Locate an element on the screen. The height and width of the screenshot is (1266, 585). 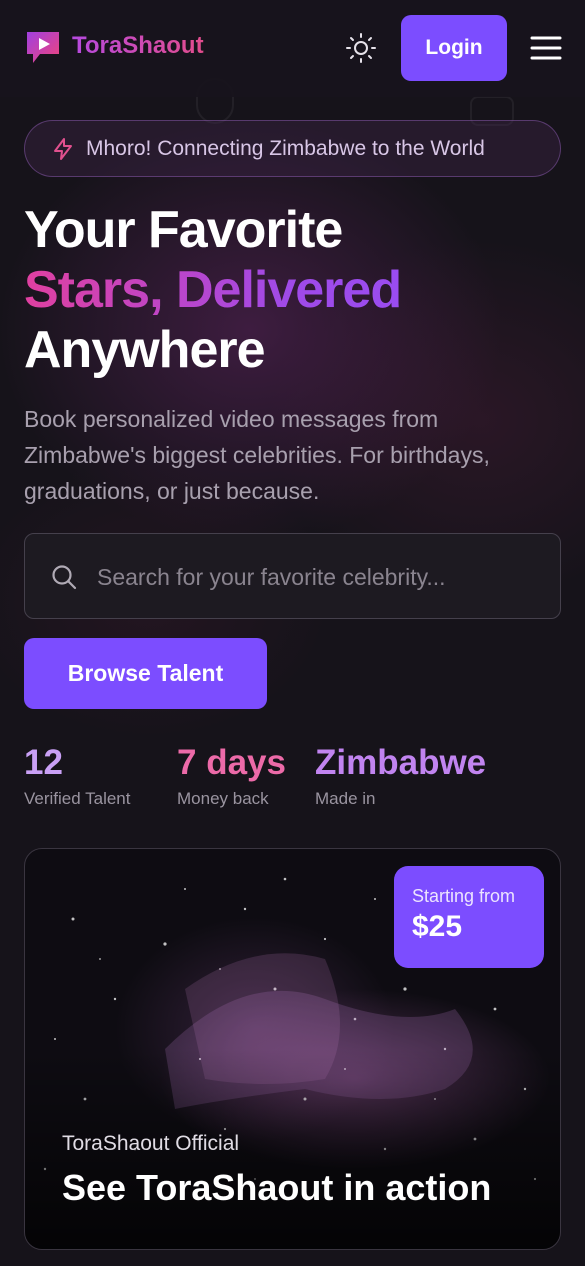
stat-label: Verified Talent is located at coordinates (77, 798).